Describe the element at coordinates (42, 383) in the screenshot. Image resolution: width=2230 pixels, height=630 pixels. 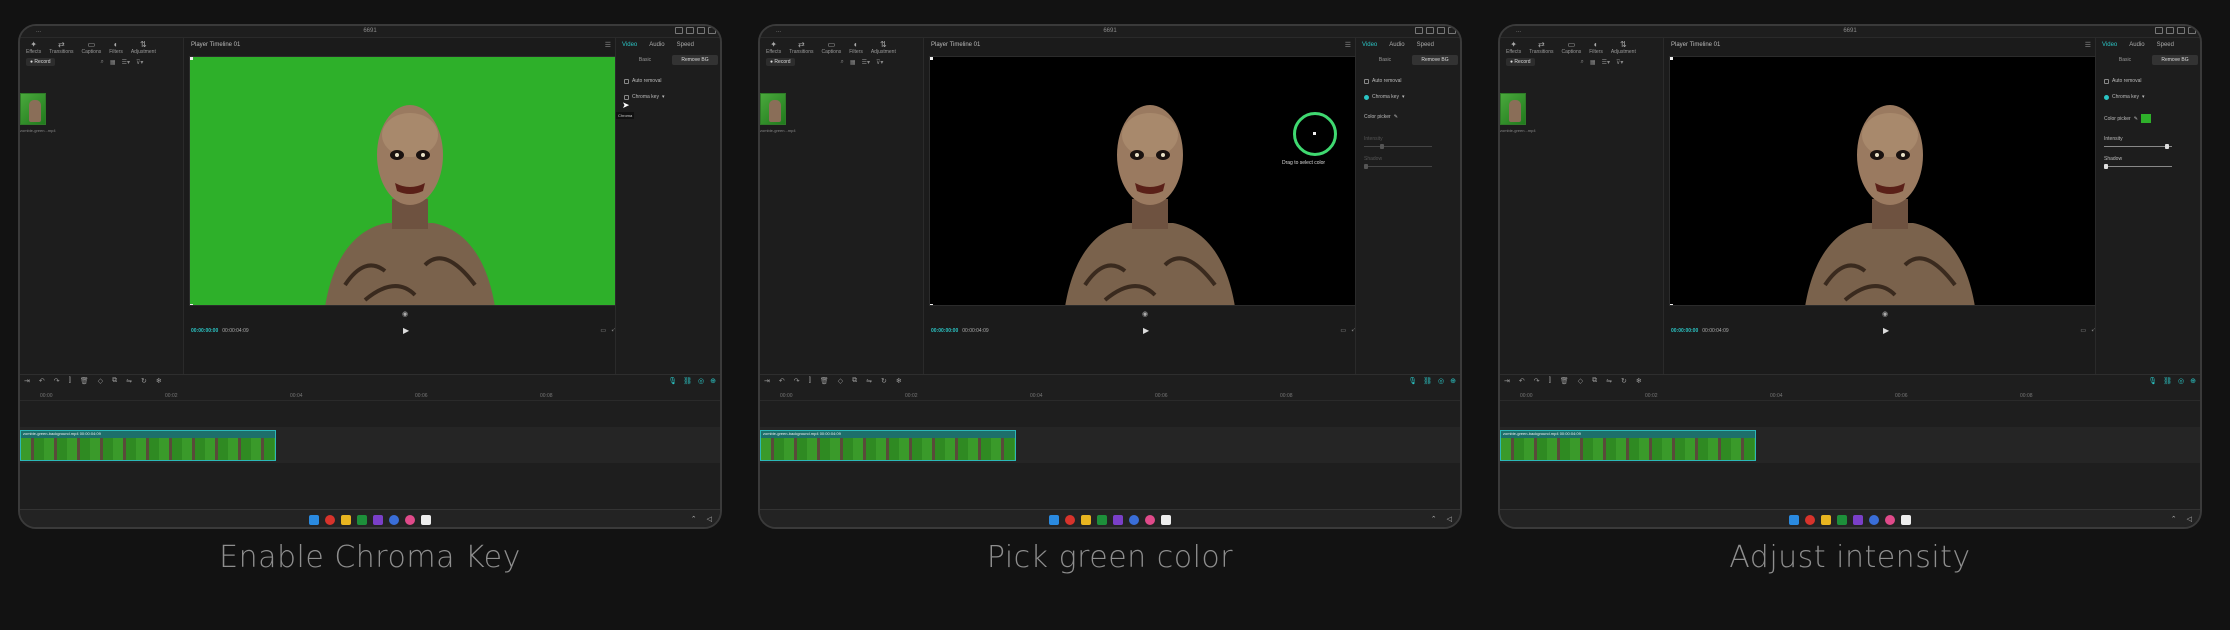
I see `undo-icon: ↶` at that location.